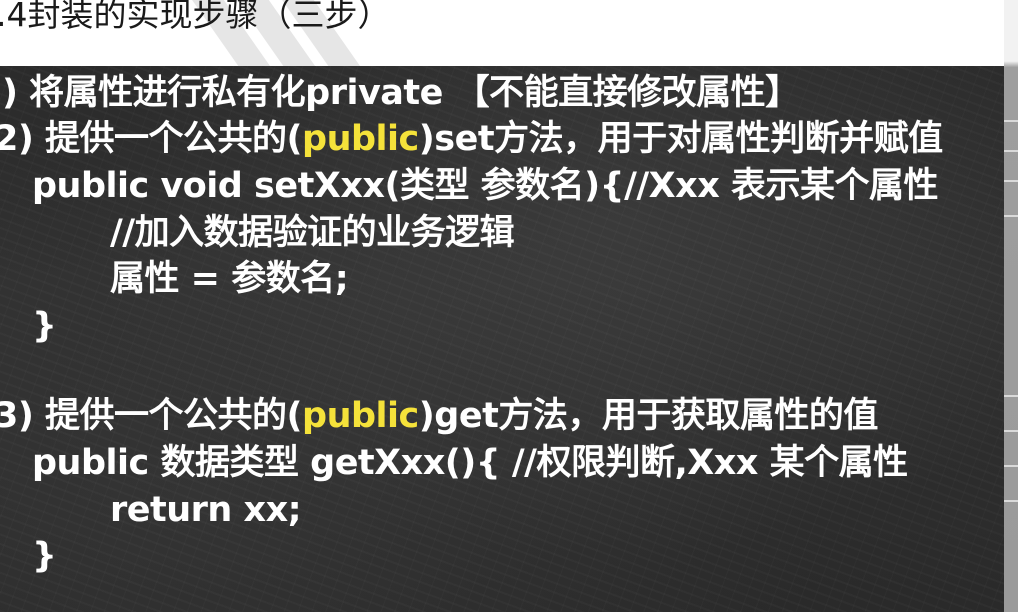  What do you see at coordinates (1011, 306) in the screenshot?
I see `right-edge-strip` at bounding box center [1011, 306].